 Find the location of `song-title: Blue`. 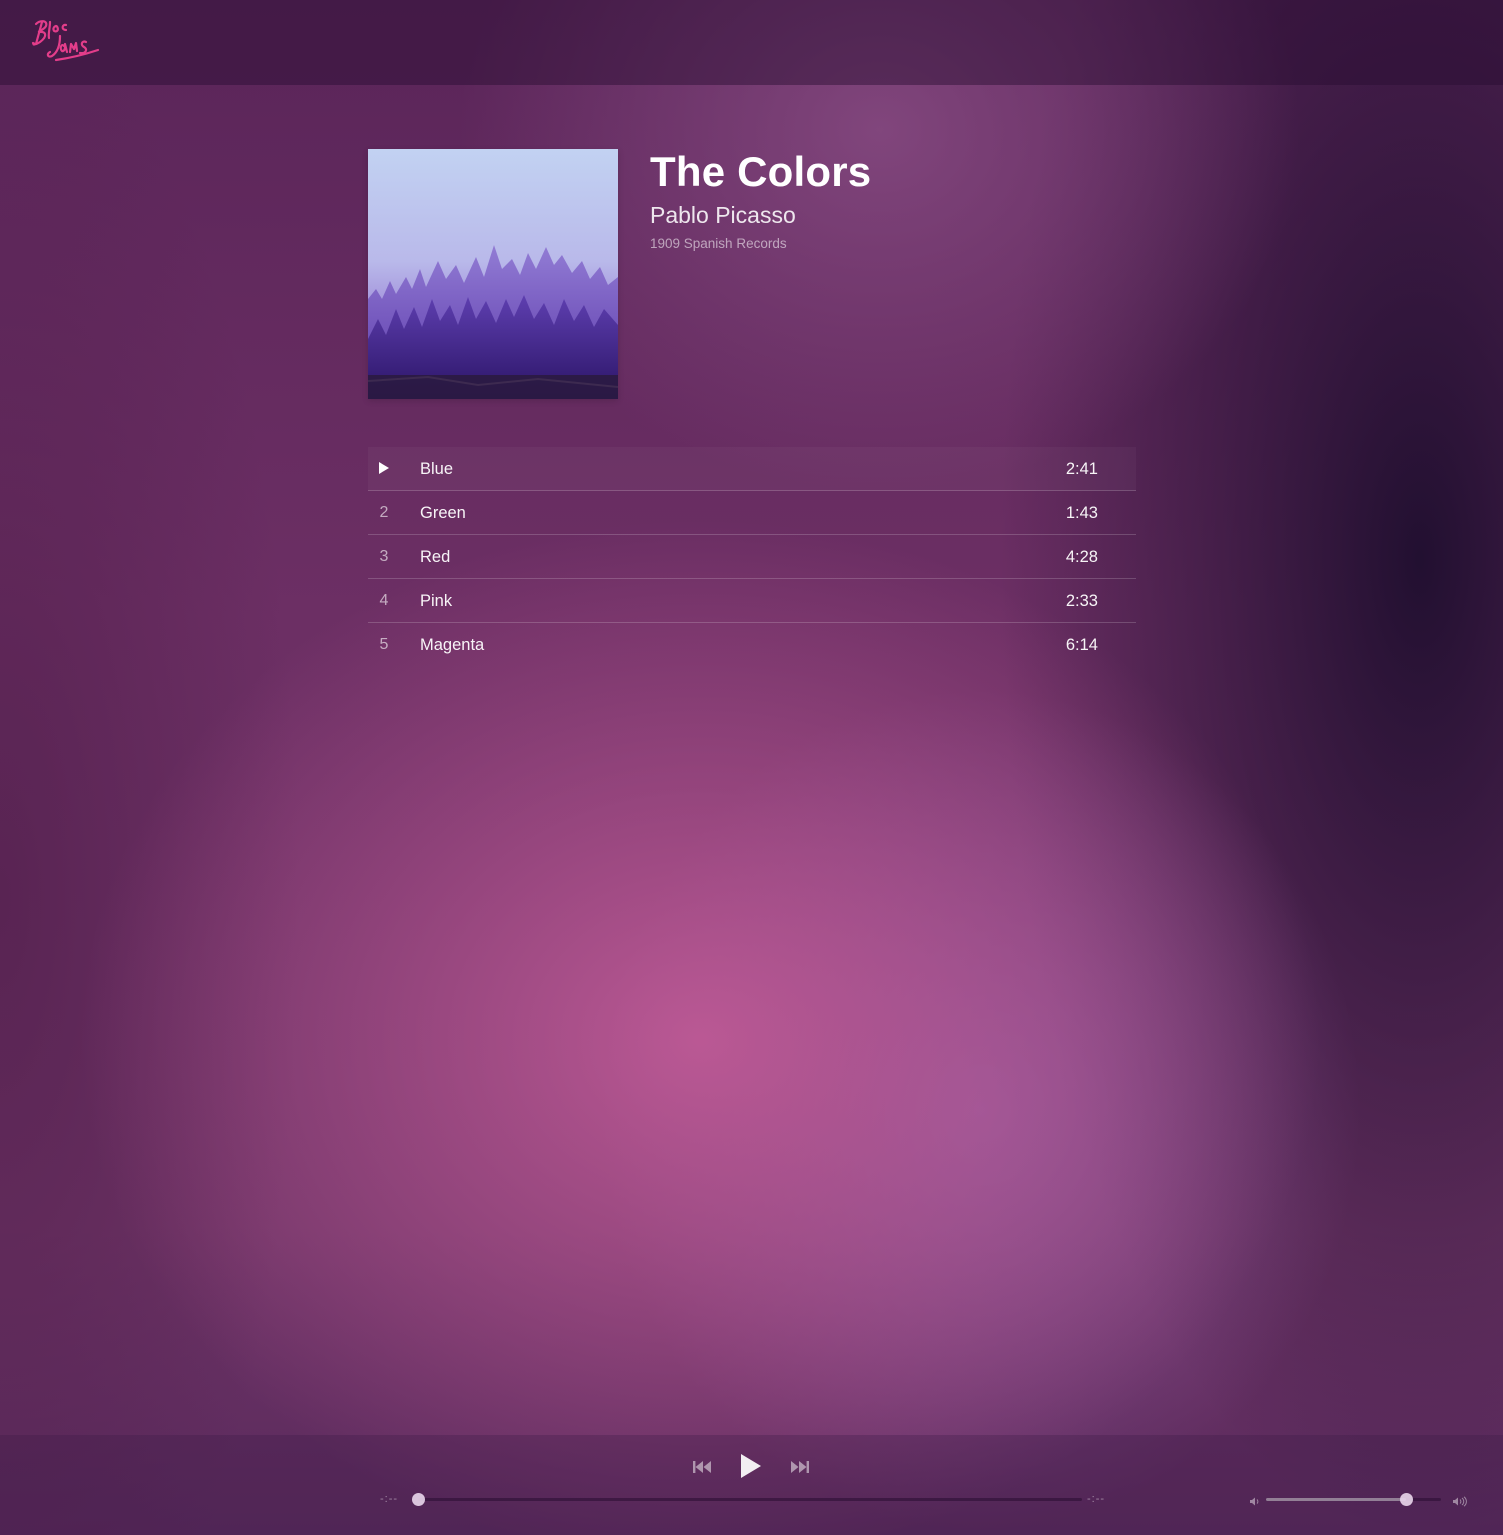

song-title: Blue is located at coordinates (437, 469).